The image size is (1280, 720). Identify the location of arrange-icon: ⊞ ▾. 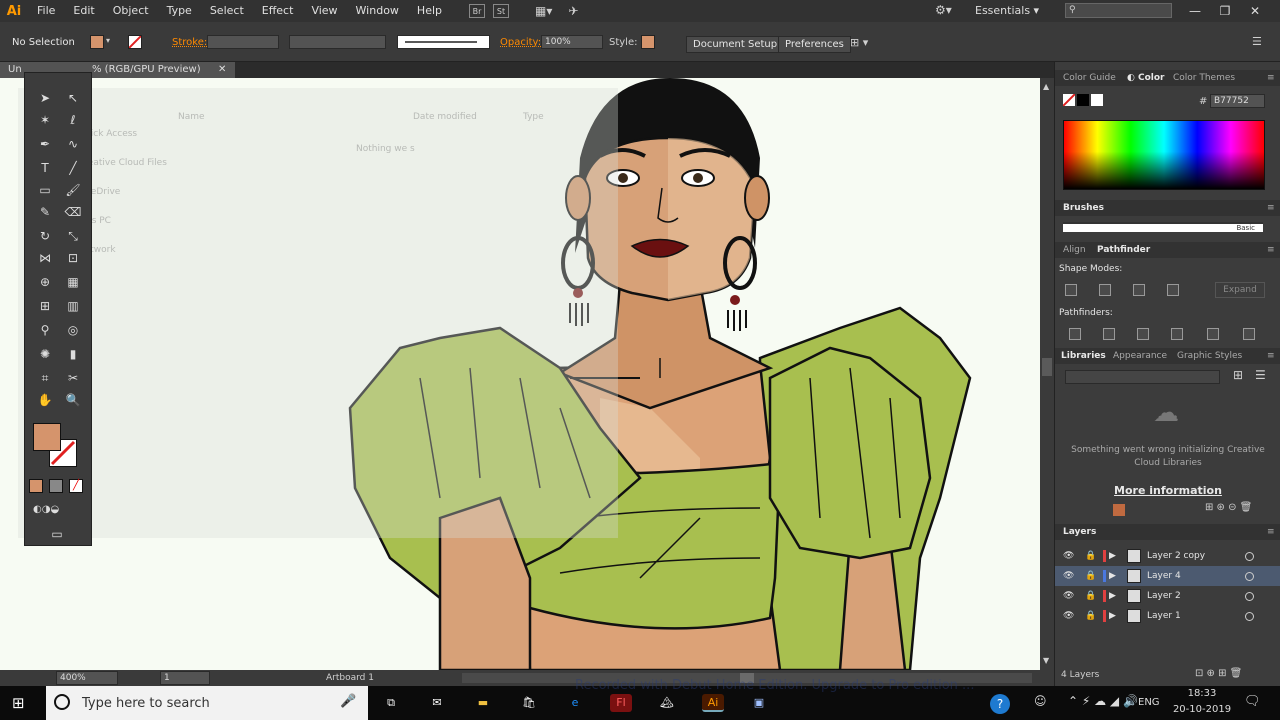
(859, 42).